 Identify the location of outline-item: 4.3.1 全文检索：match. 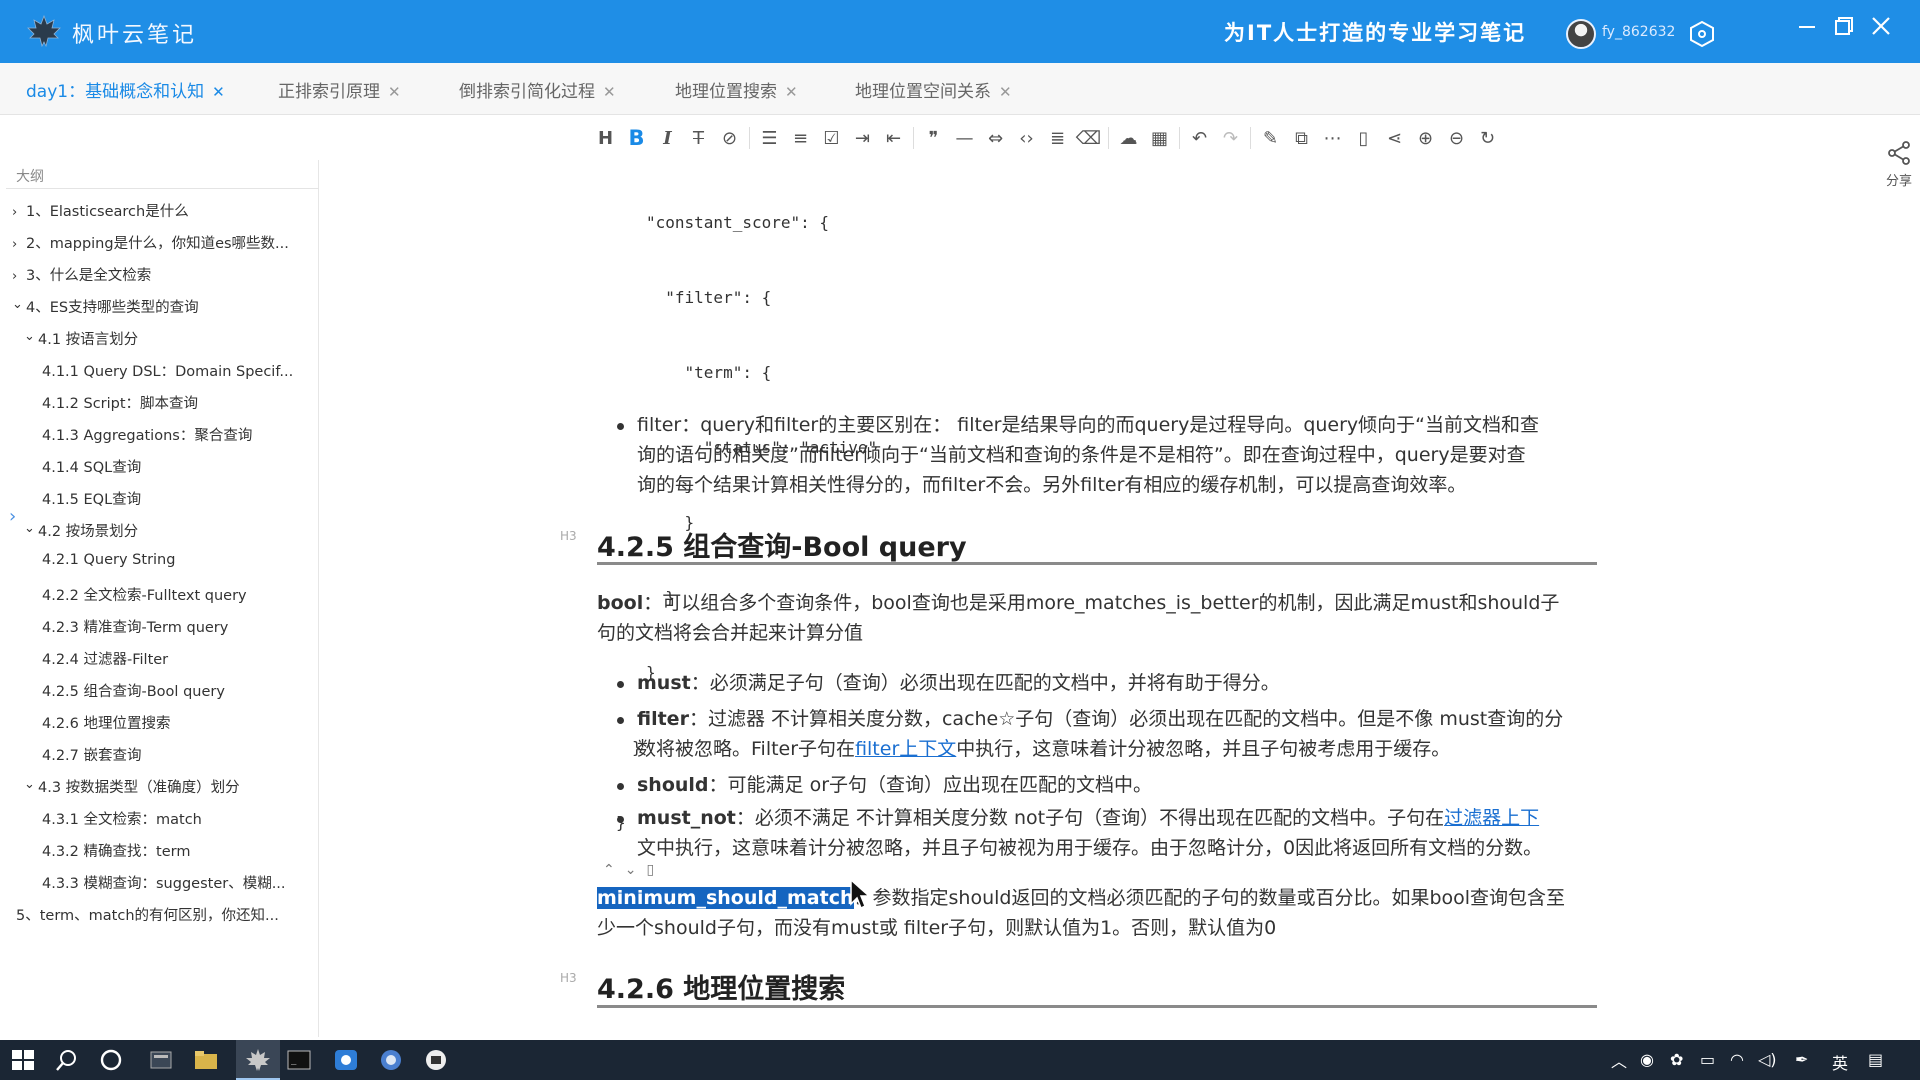
(122, 818).